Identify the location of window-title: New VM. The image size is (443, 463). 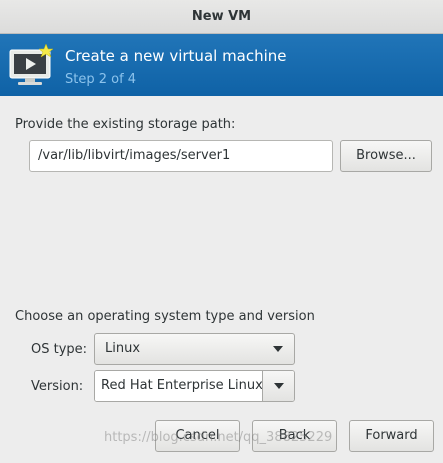
(221, 17).